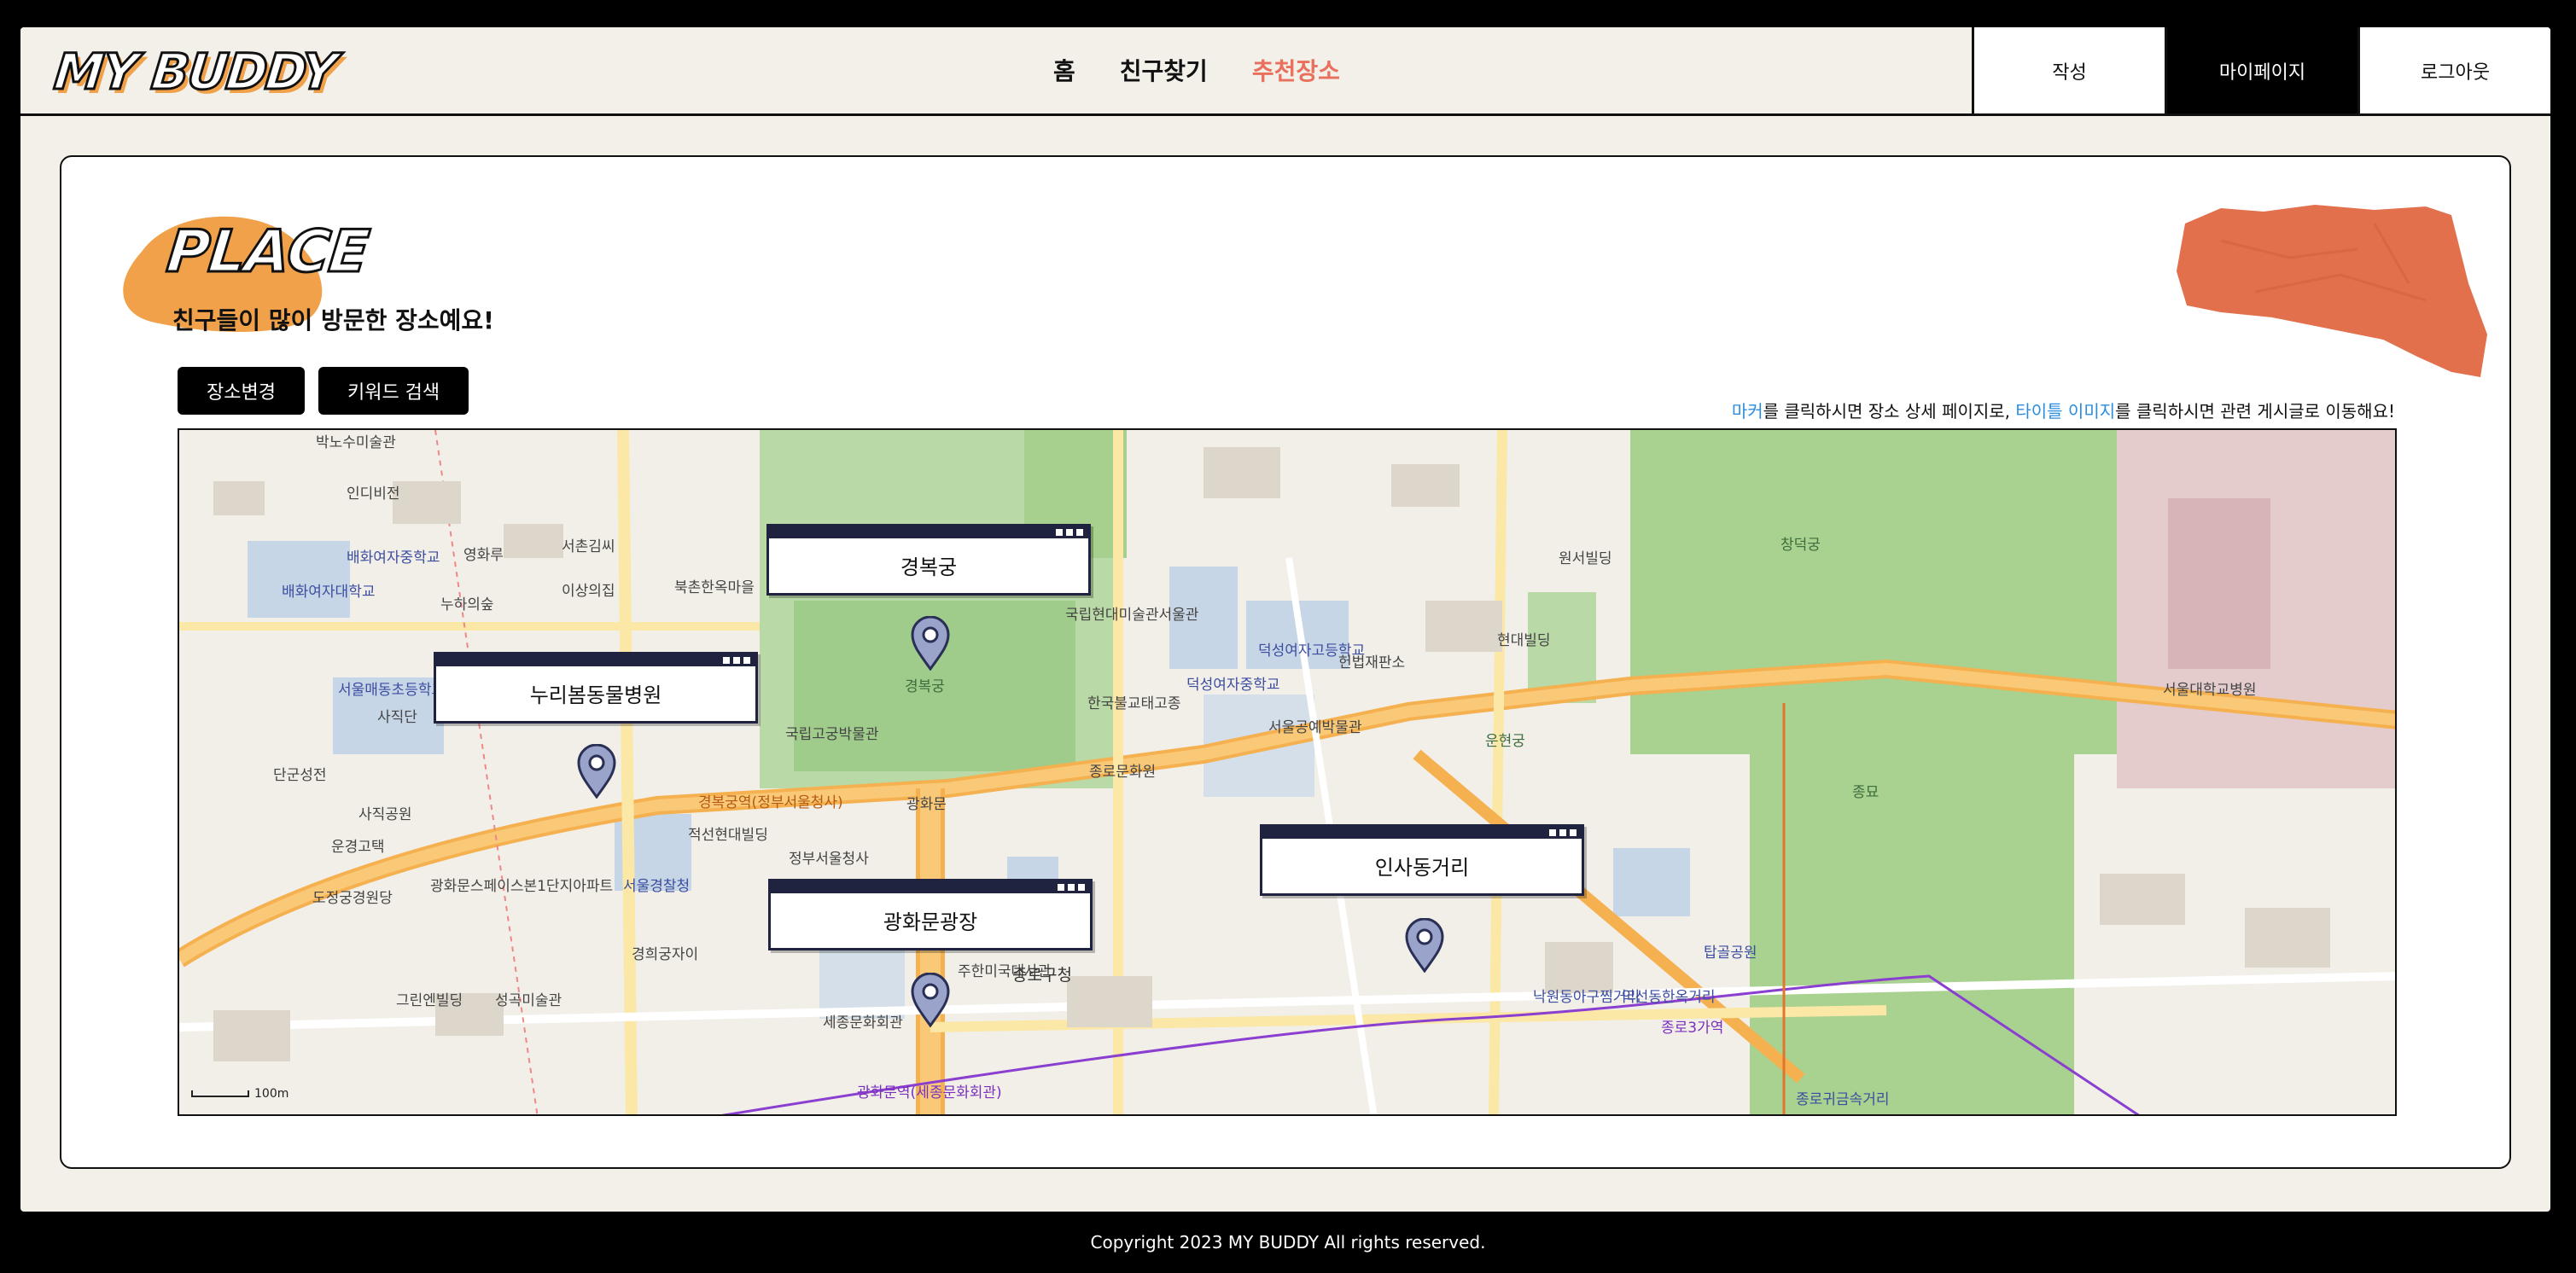 This screenshot has width=2576, height=1273. I want to click on map-label: 광화문역(세종문화회관), so click(929, 1093).